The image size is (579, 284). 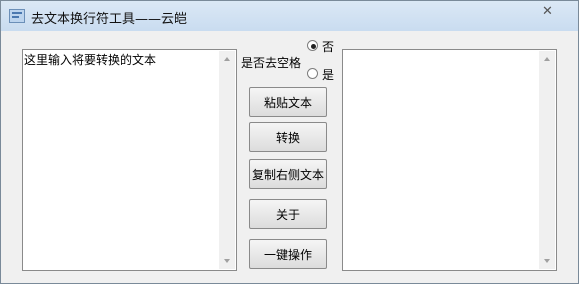 I want to click on close-icon: ✕, so click(x=547, y=11).